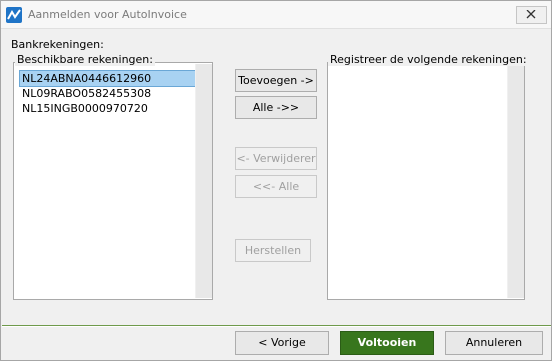 The image size is (552, 361). I want to click on add-all-button: Alle ->>, so click(276, 107).